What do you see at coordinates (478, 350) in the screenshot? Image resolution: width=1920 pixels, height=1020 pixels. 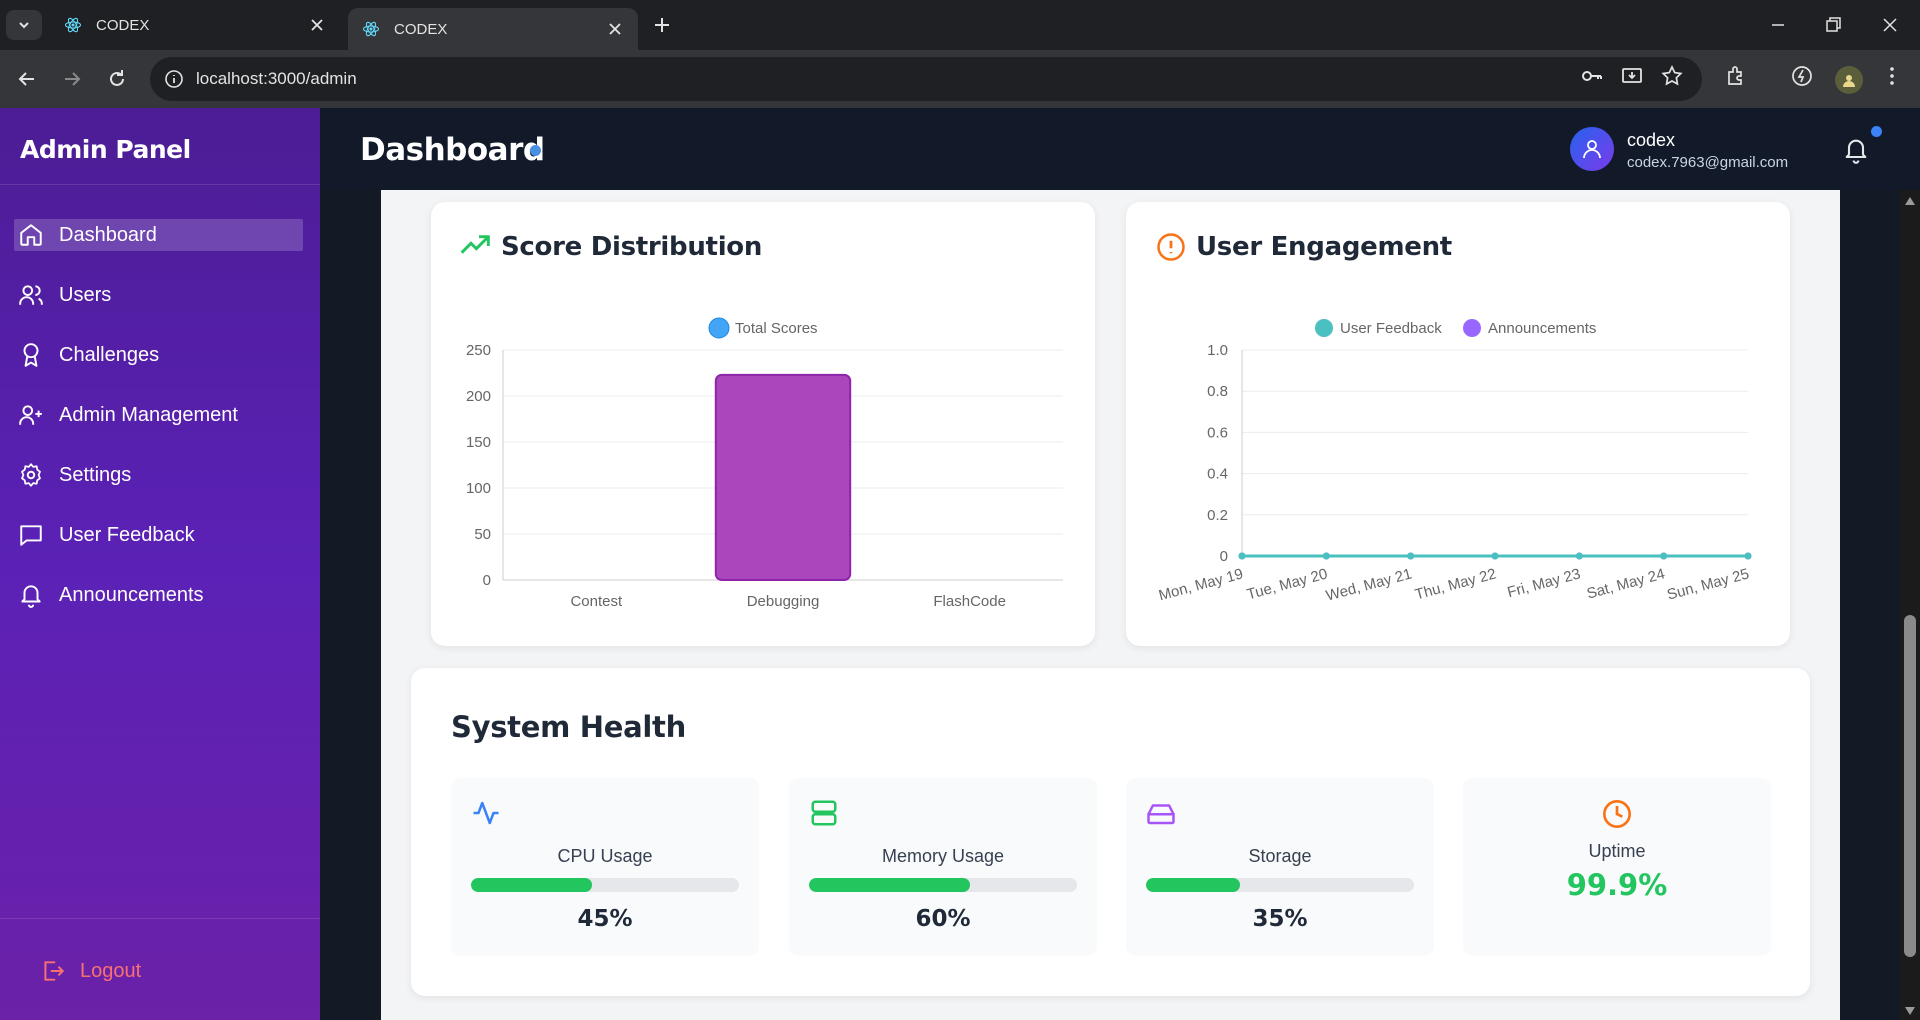 I see `y-tick-label: 250` at bounding box center [478, 350].